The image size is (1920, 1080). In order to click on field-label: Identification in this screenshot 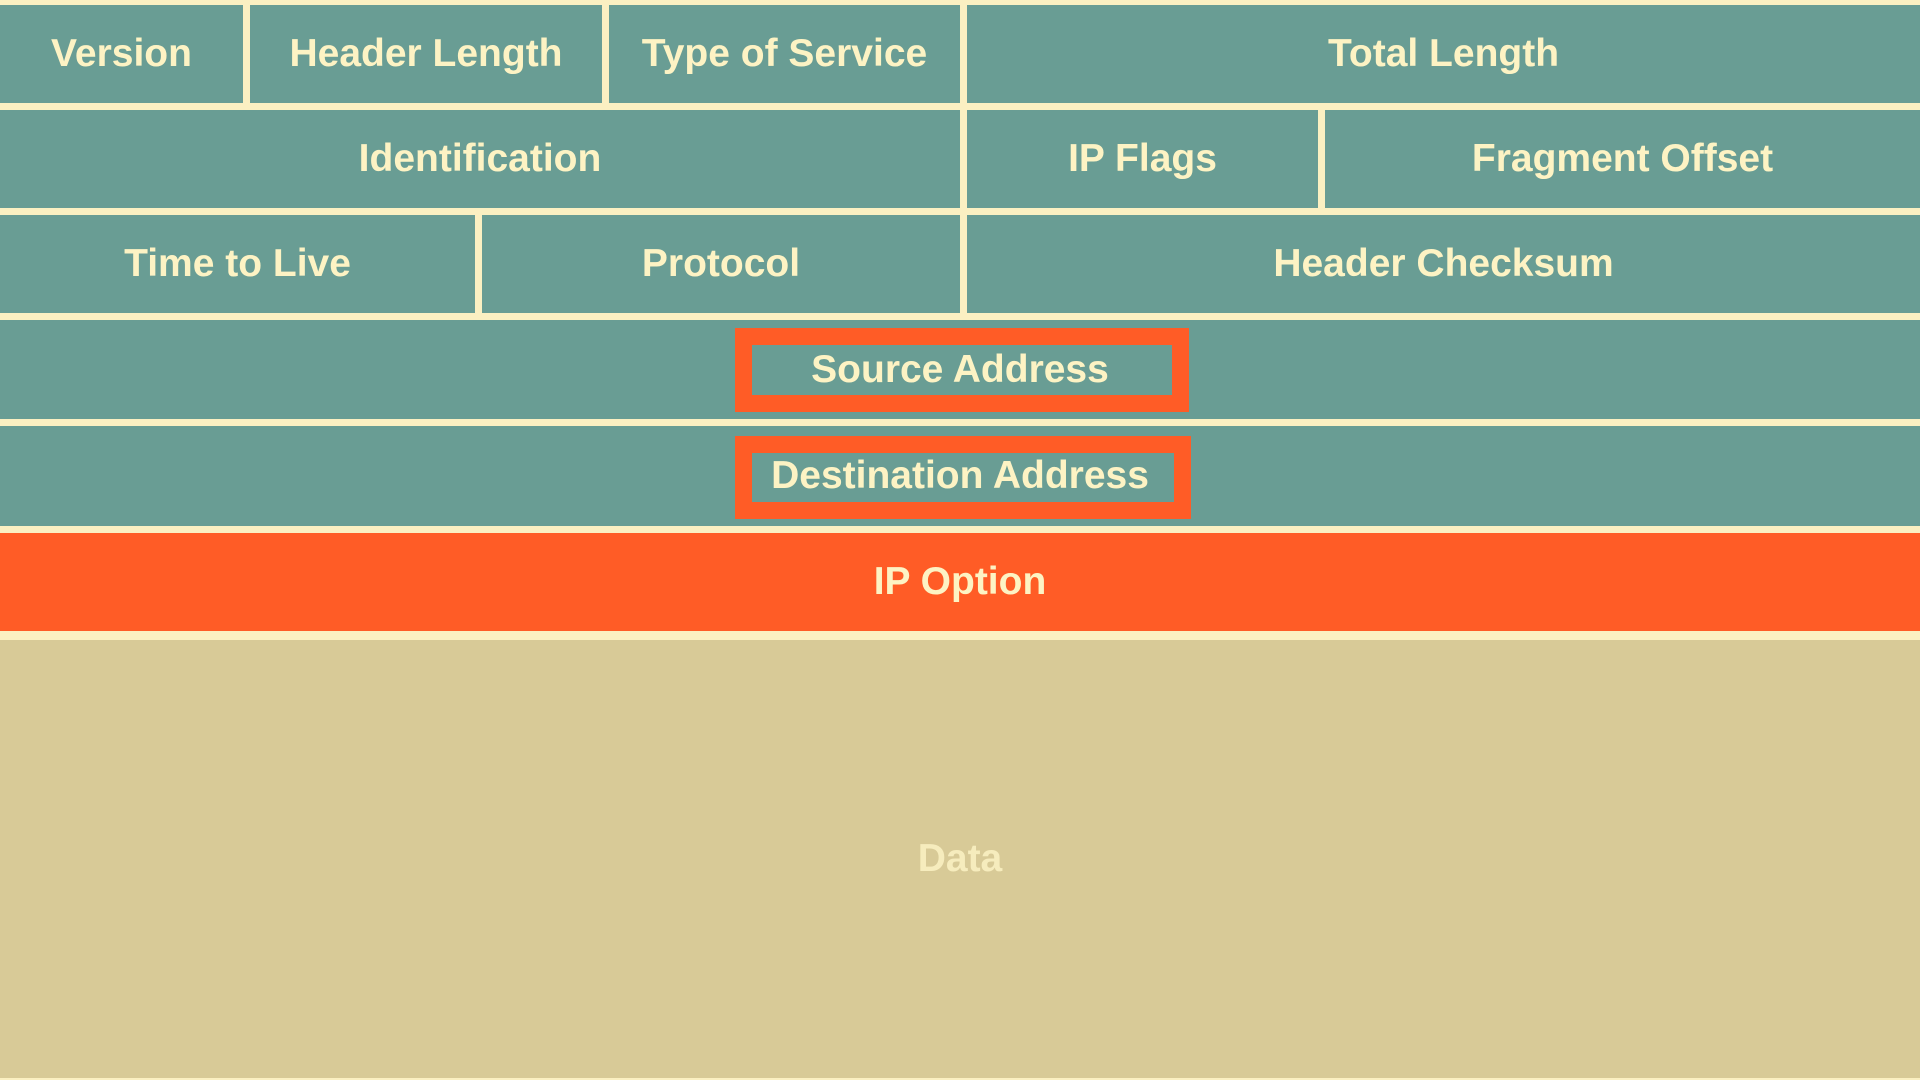, I will do `click(480, 158)`.